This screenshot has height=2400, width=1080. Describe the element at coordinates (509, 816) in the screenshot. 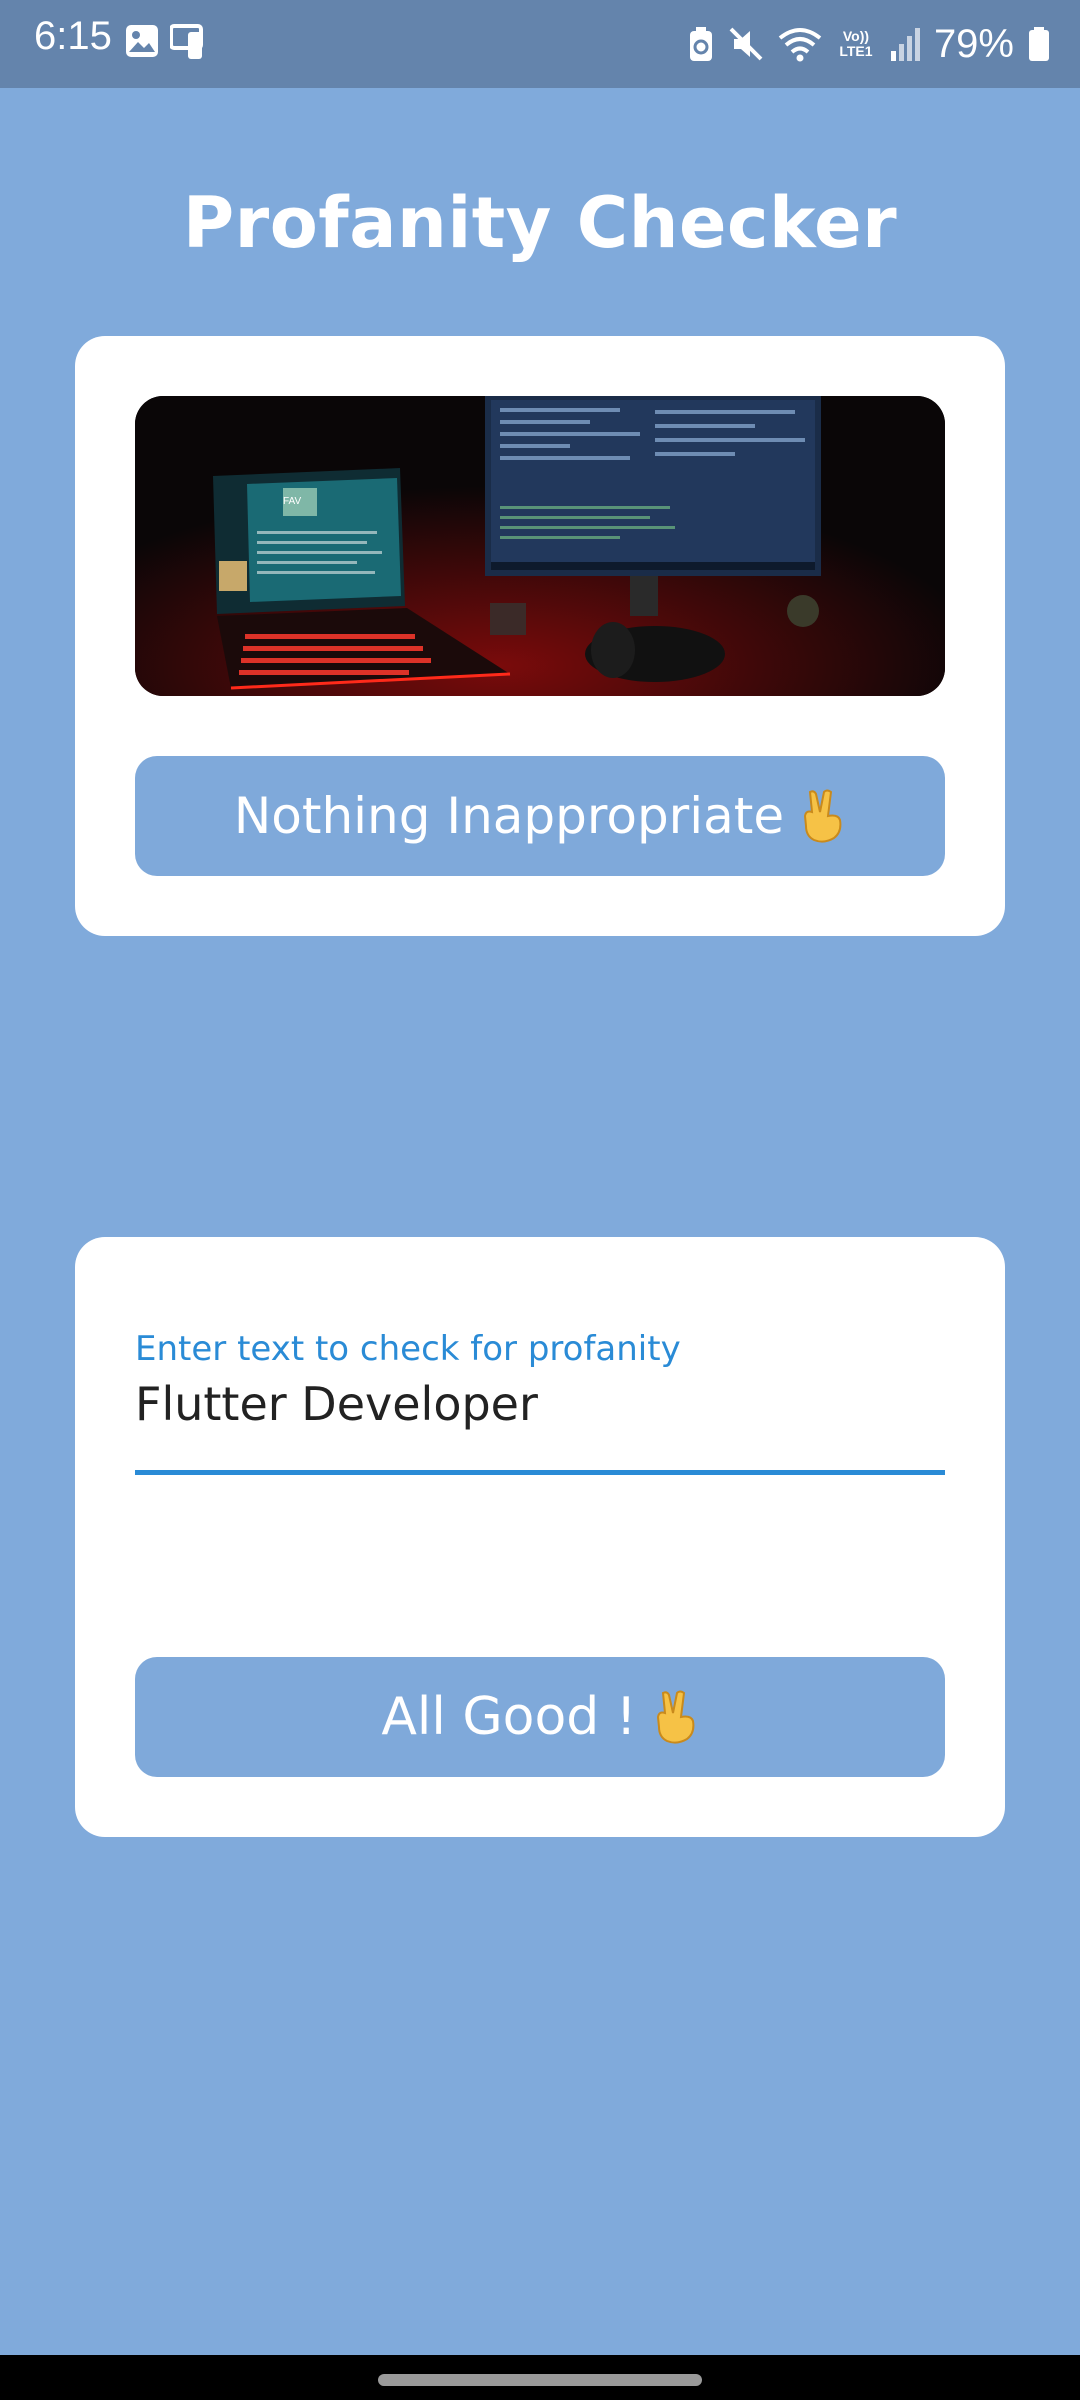

I see `image-result-label: Nothing Inappropriate` at that location.